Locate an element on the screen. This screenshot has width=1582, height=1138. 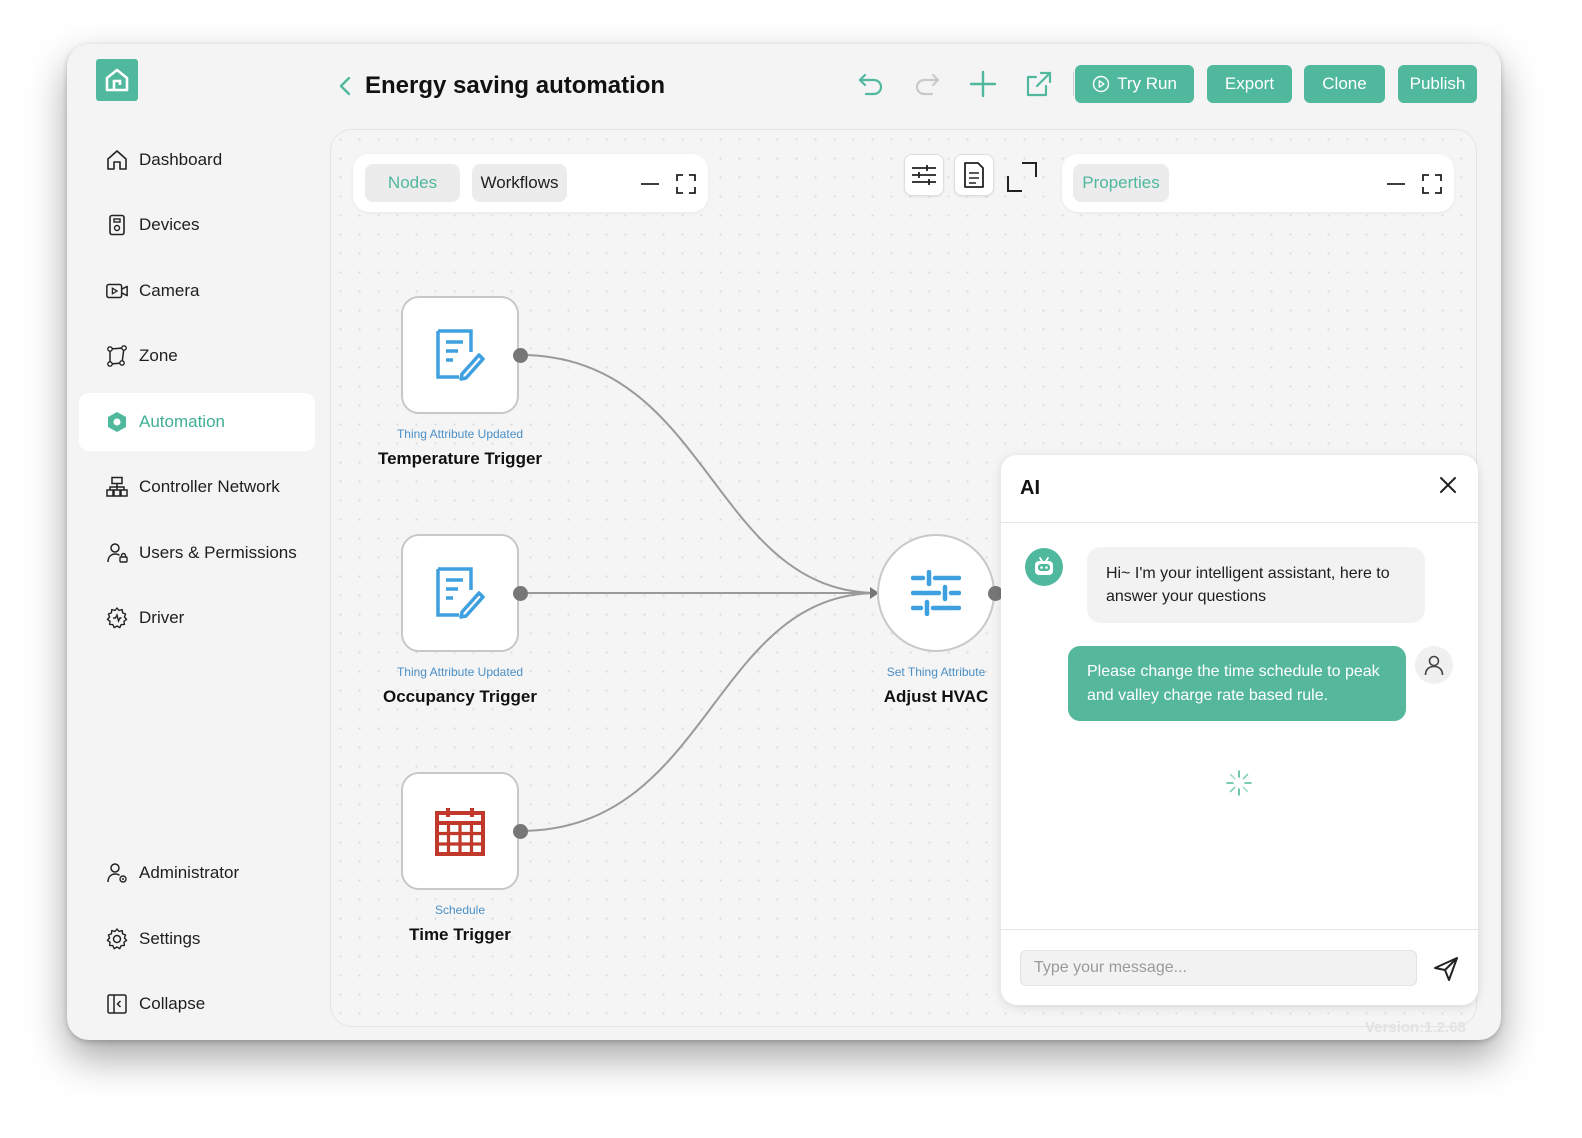
network-icon is located at coordinates (117, 487).